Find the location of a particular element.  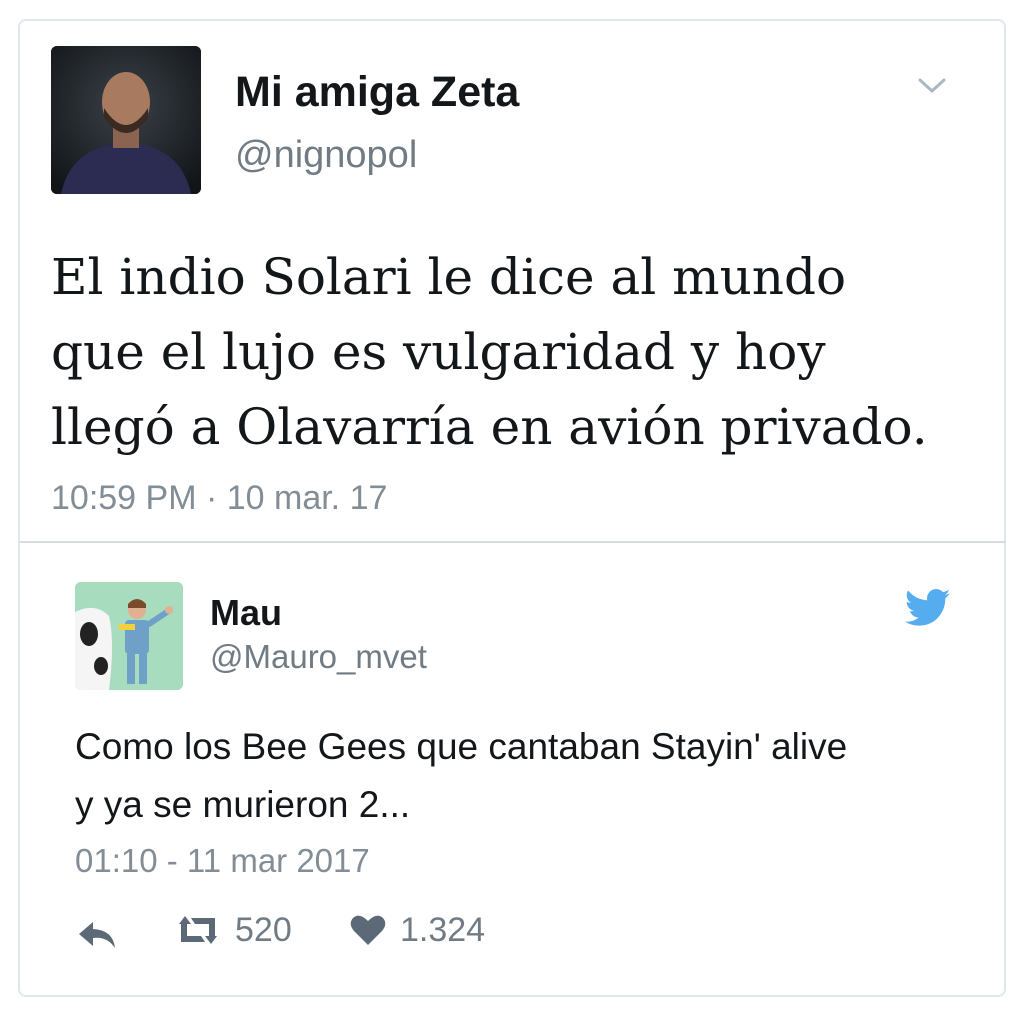

chevron-down-icon is located at coordinates (932, 86).